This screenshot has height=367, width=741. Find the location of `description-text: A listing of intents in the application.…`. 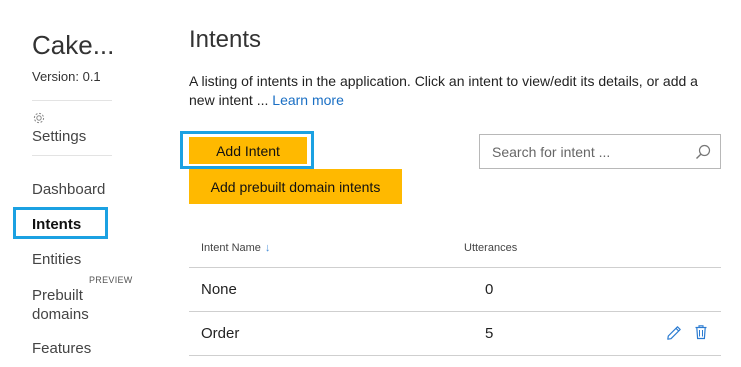

description-text: A listing of intents in the application.… is located at coordinates (443, 90).